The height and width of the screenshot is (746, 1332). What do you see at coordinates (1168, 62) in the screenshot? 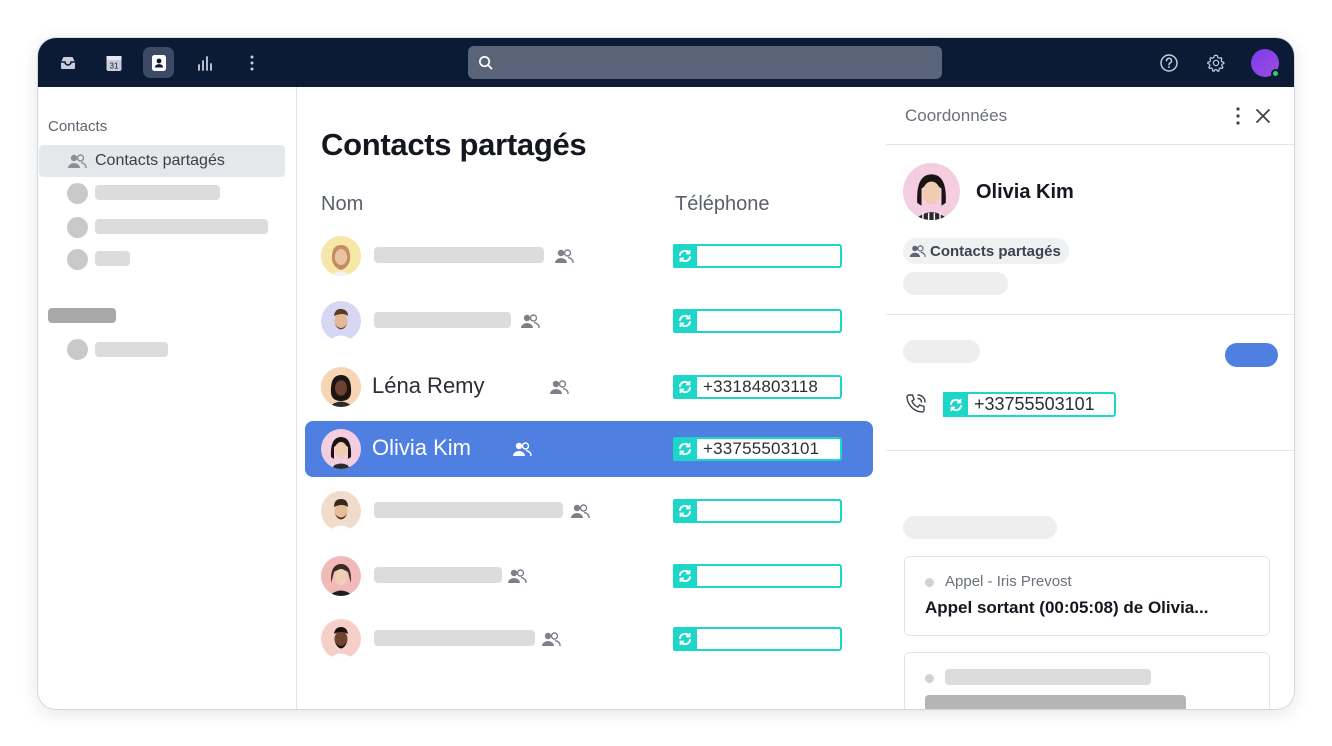
I see `help-icon` at bounding box center [1168, 62].